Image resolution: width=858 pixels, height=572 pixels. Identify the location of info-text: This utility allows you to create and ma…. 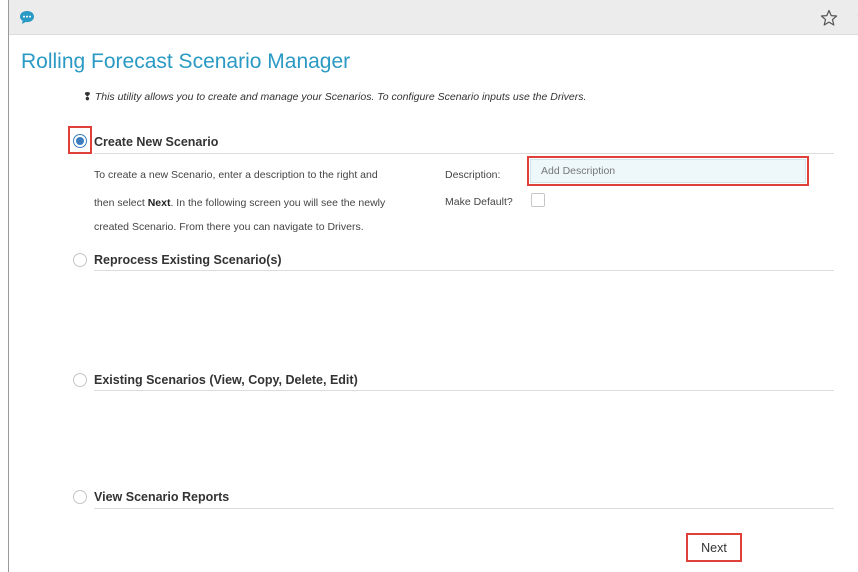
(340, 97).